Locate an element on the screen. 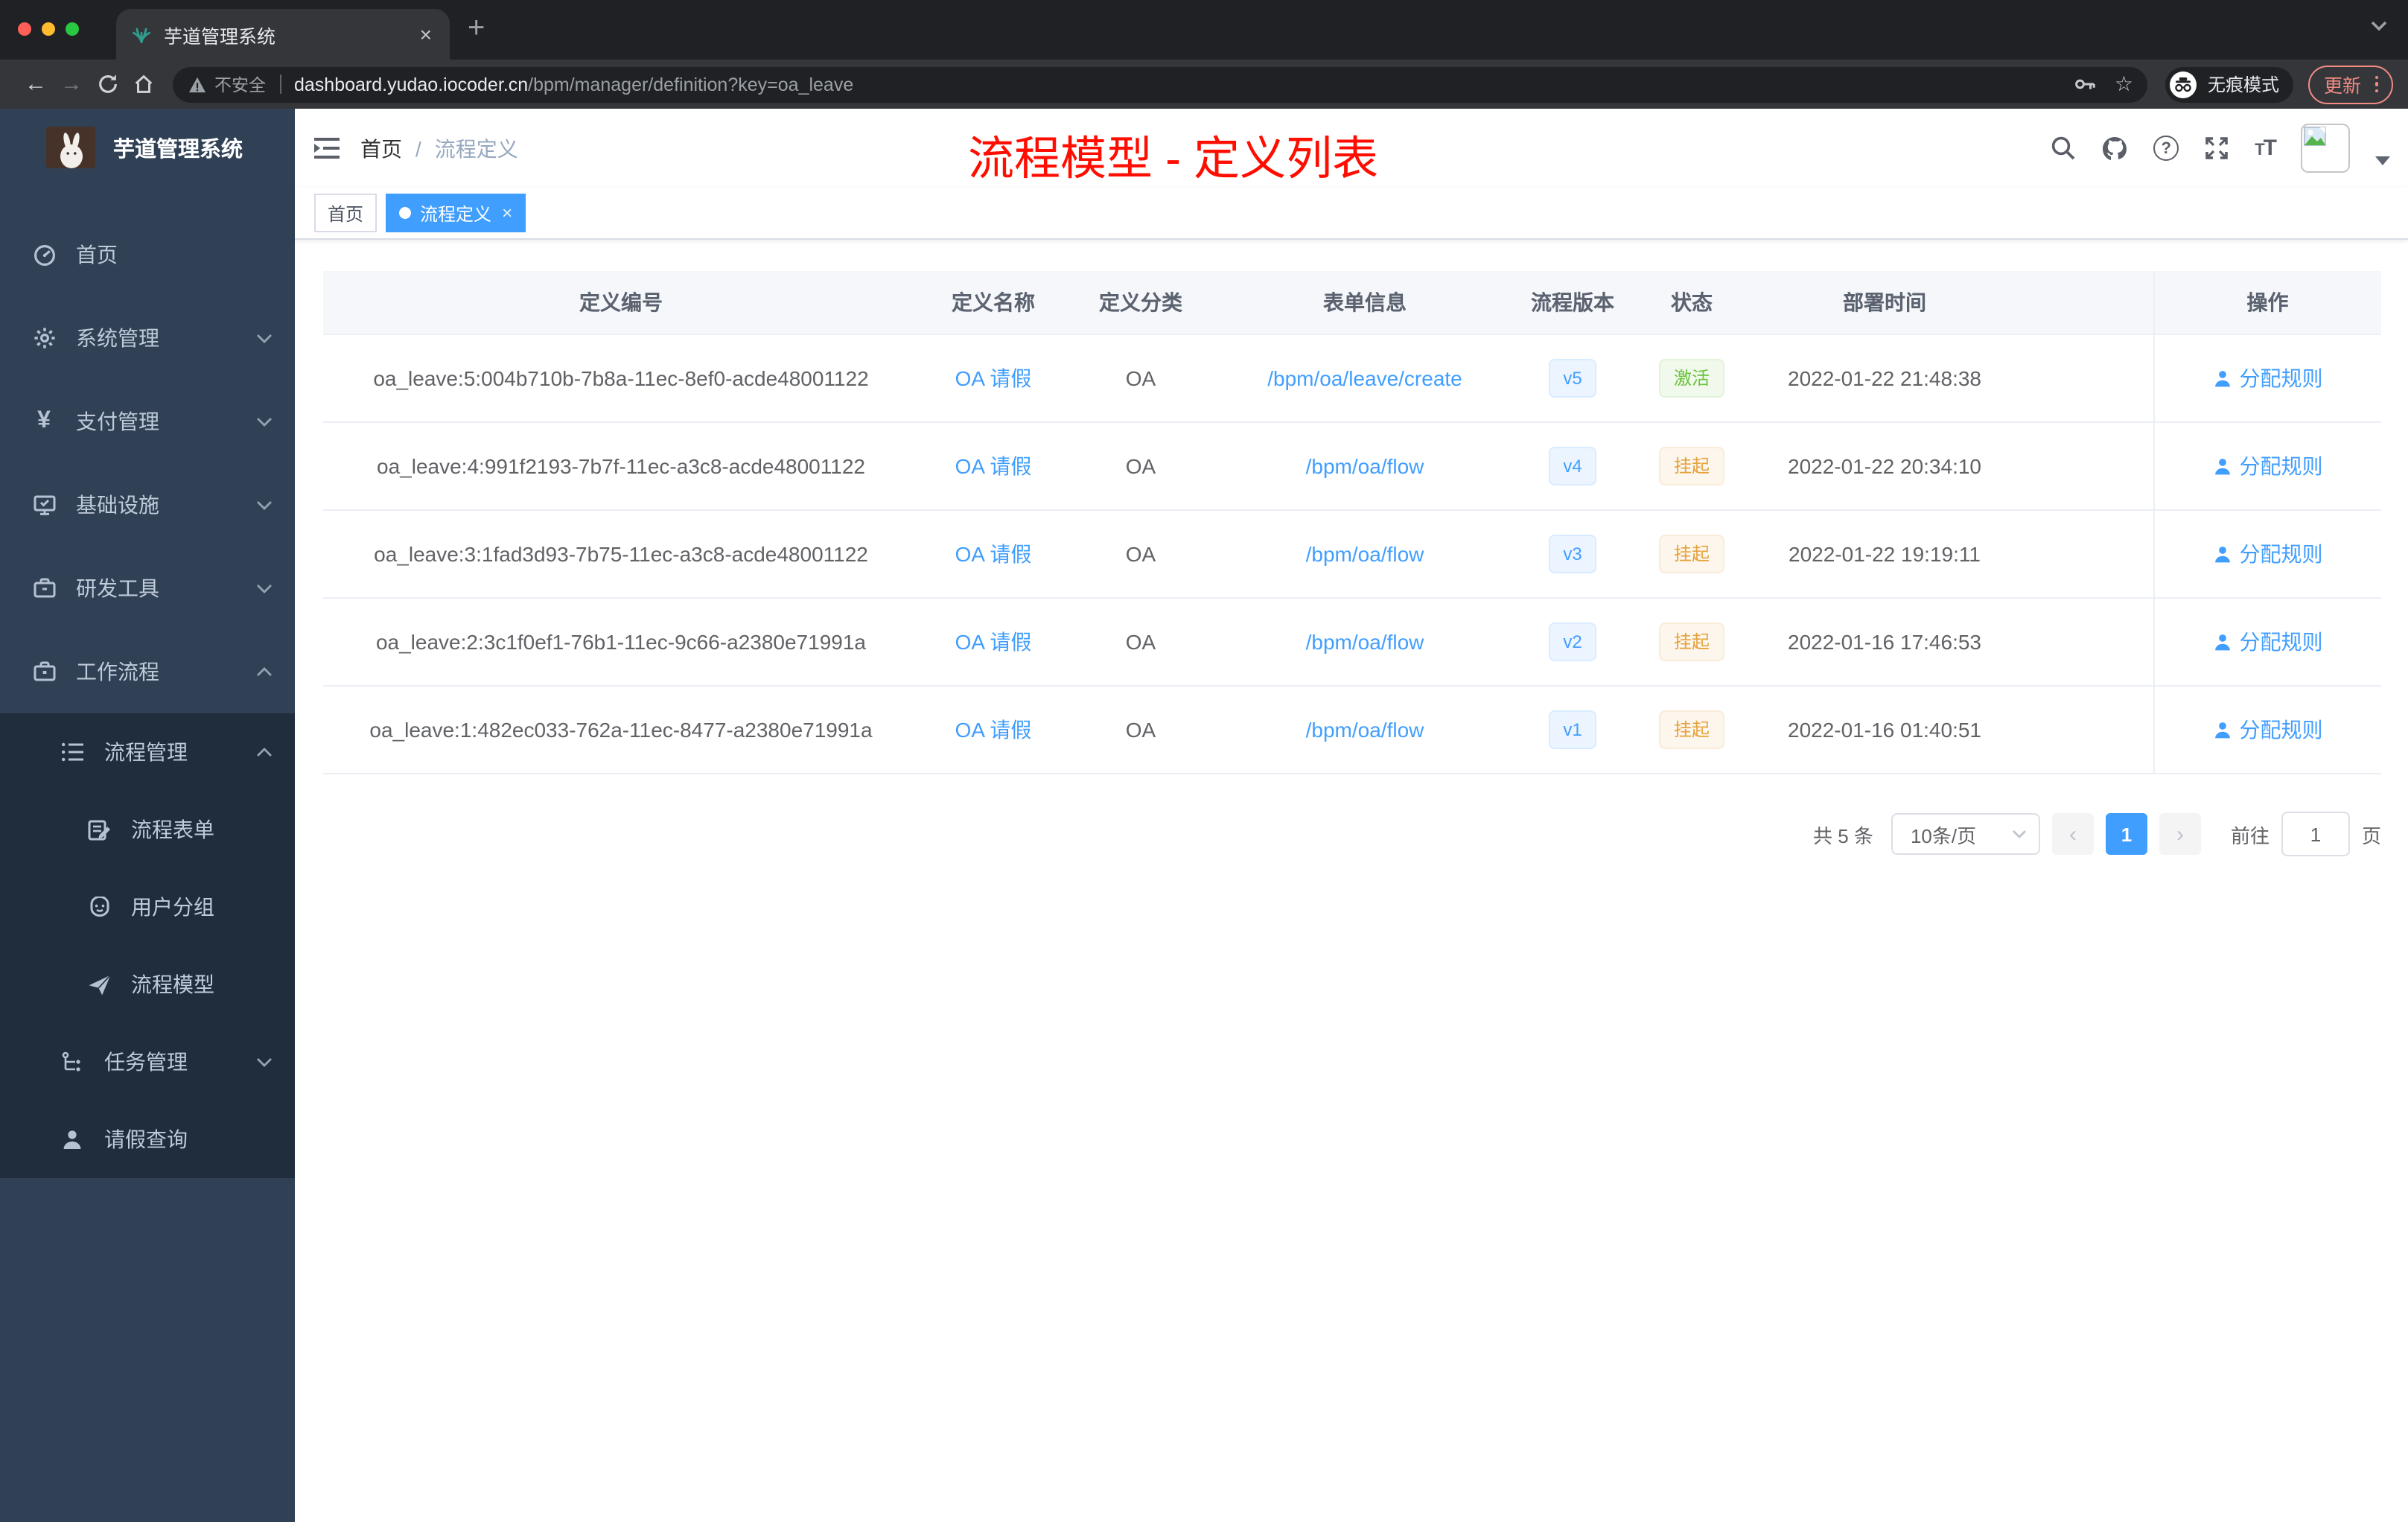 This screenshot has width=2408, height=1522. sidebar-item-home: 首页 is located at coordinates (147, 254).